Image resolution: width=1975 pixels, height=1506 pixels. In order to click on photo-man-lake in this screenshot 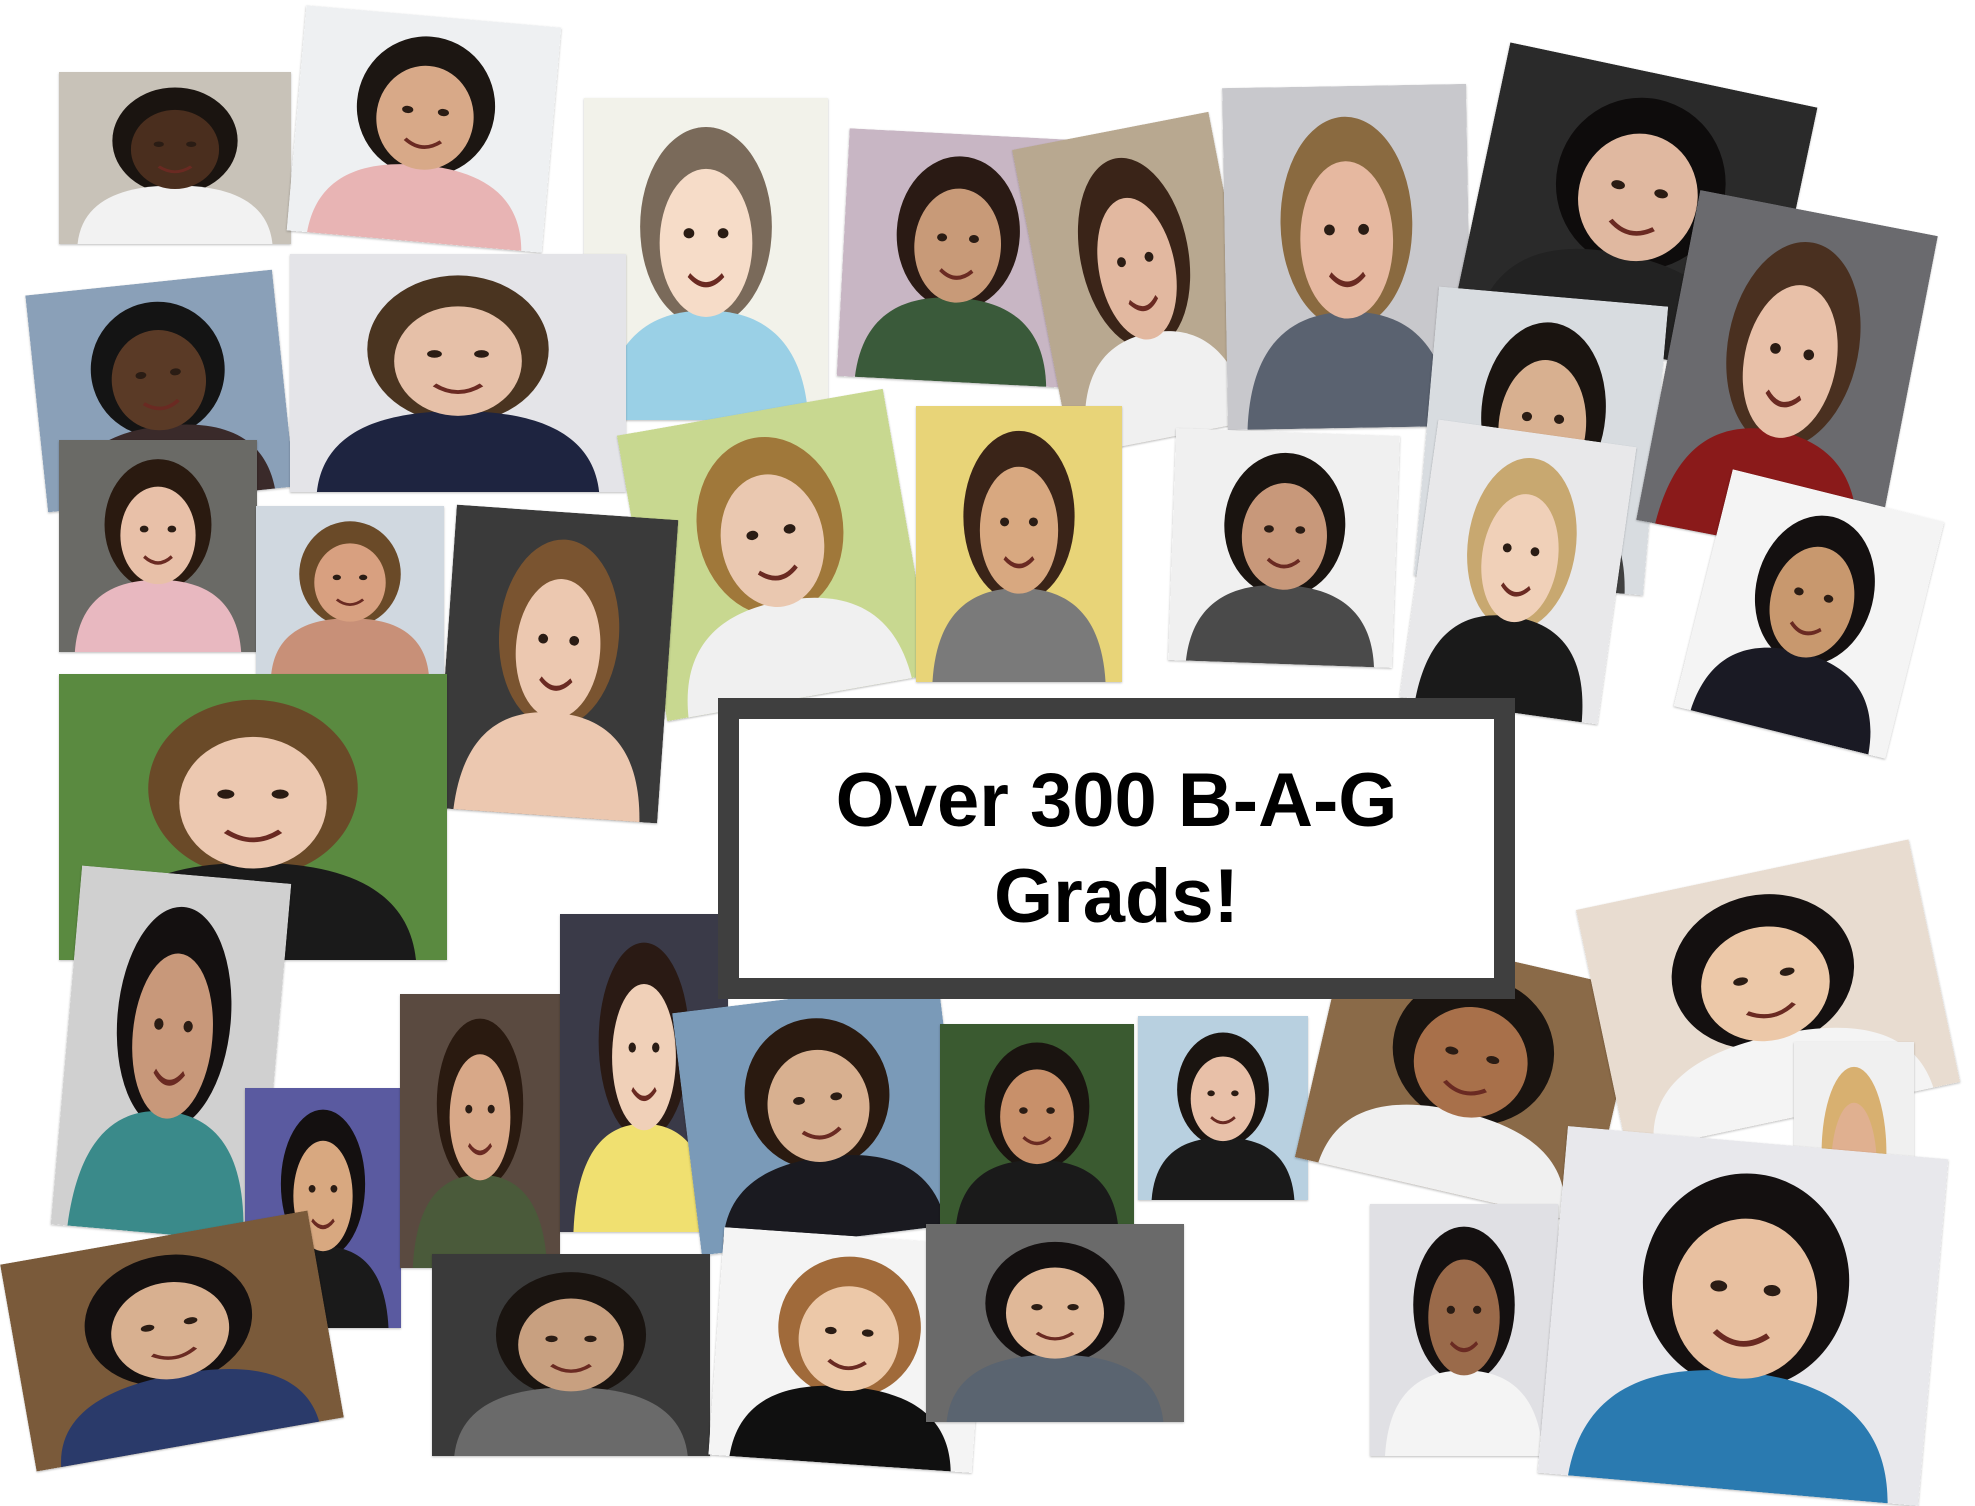, I will do `click(820, 1118)`.